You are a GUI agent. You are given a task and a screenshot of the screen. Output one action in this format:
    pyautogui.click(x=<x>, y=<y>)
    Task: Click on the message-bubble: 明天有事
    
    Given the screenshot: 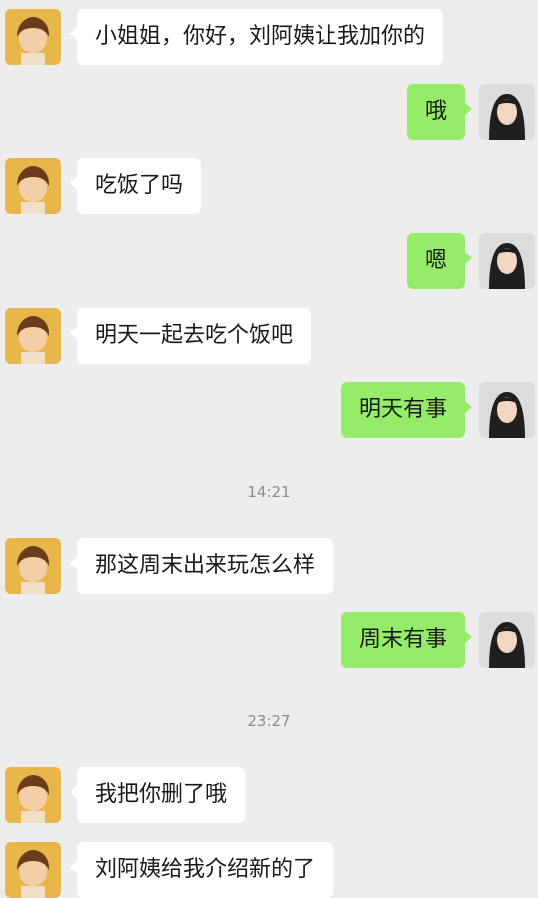 What is the action you would take?
    pyautogui.click(x=406, y=410)
    